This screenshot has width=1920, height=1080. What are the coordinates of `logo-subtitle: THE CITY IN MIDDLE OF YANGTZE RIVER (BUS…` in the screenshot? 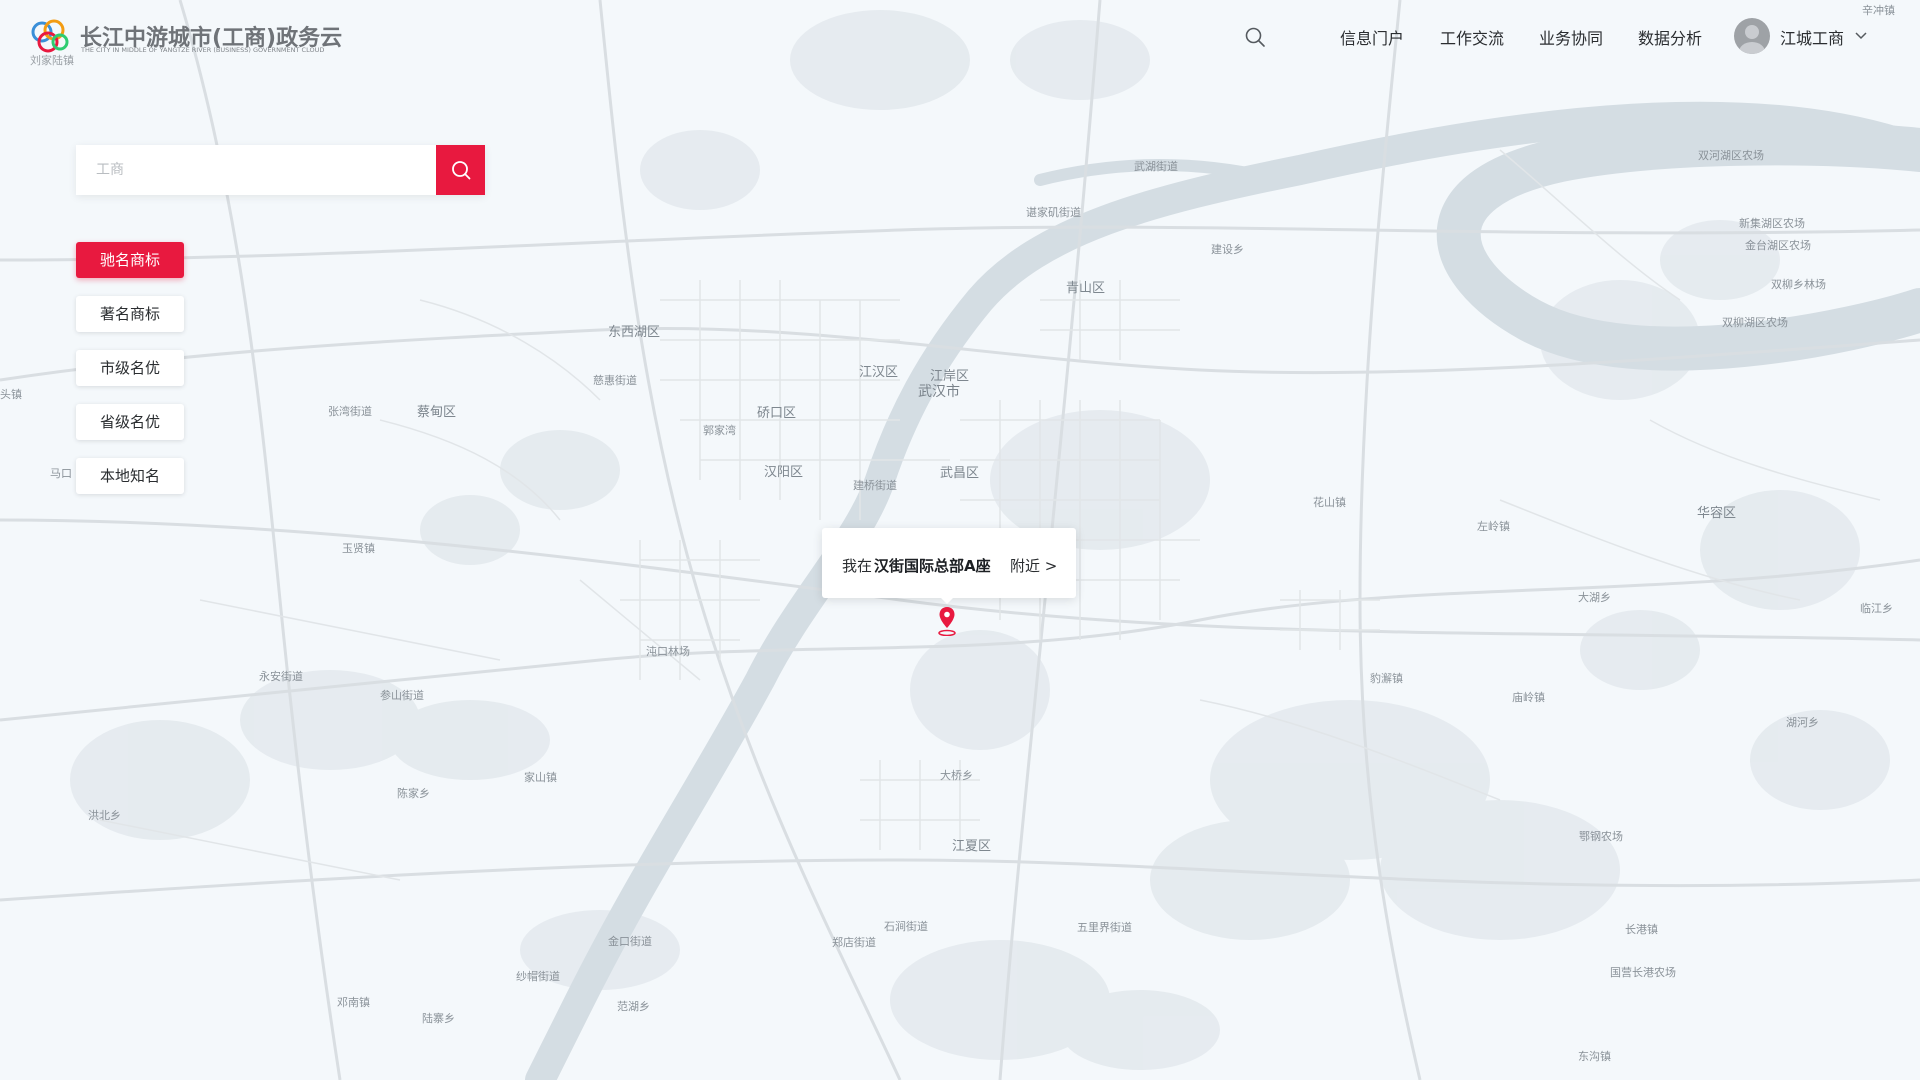 It's located at (203, 50).